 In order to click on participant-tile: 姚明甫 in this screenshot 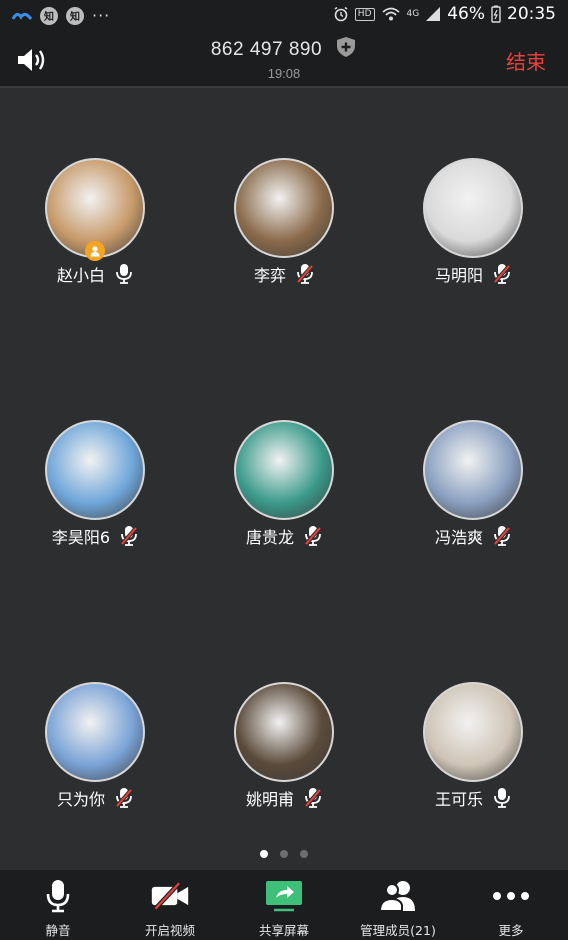, I will do `click(284, 752)`.